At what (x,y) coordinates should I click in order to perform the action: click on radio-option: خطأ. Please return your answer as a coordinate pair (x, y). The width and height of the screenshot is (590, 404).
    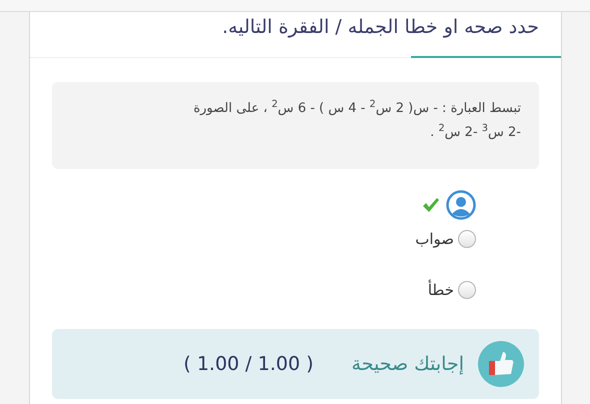
    Looking at the image, I should click on (445, 289).